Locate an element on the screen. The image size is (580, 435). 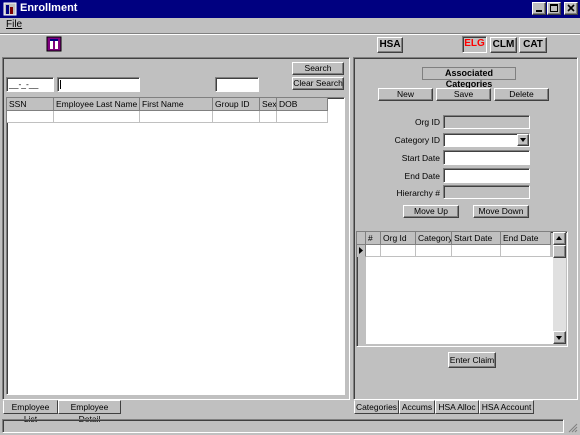
dropdown-button is located at coordinates (523, 140).